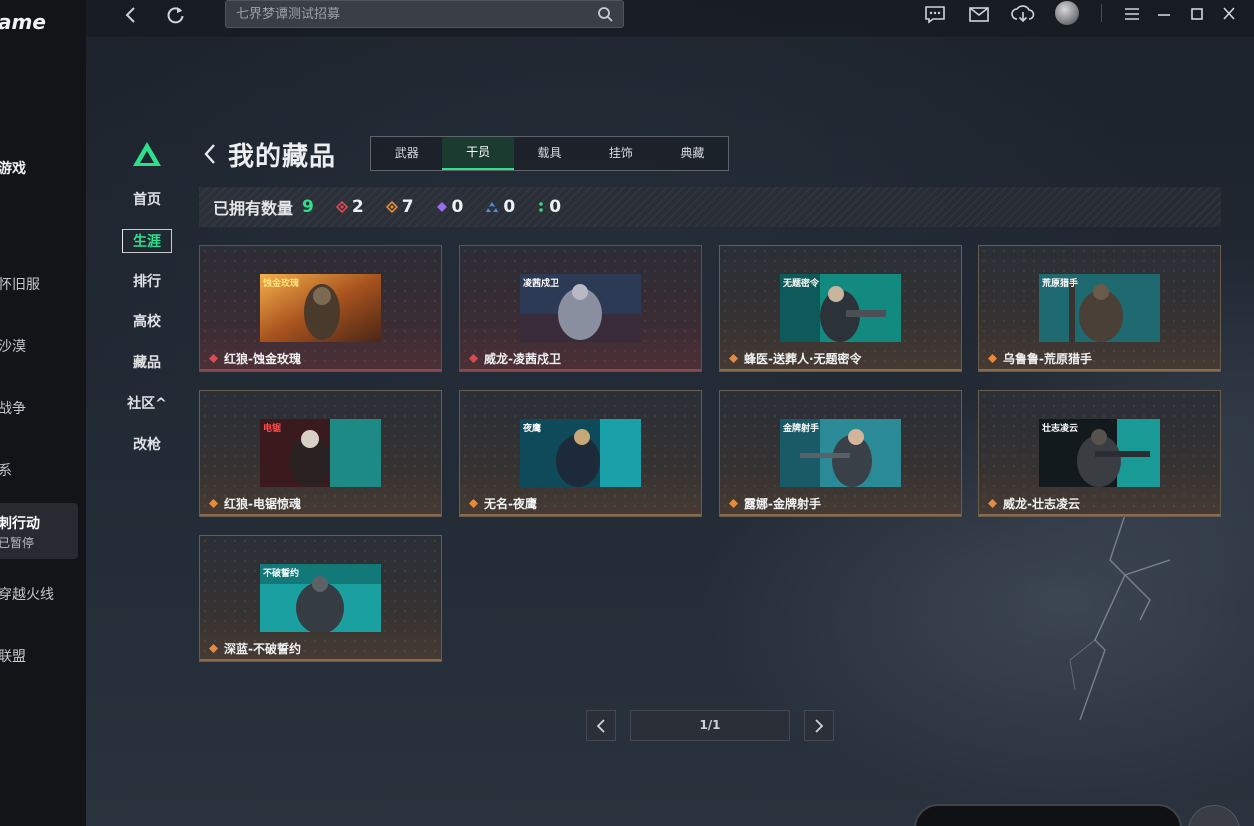 The height and width of the screenshot is (826, 1254). What do you see at coordinates (281, 573) in the screenshot?
I see `card-banner: 不破誓约` at bounding box center [281, 573].